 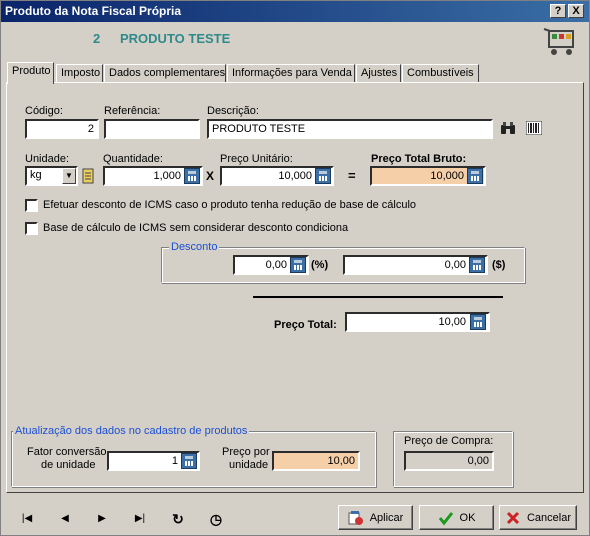 I want to click on apply-icon, so click(x=355, y=517).